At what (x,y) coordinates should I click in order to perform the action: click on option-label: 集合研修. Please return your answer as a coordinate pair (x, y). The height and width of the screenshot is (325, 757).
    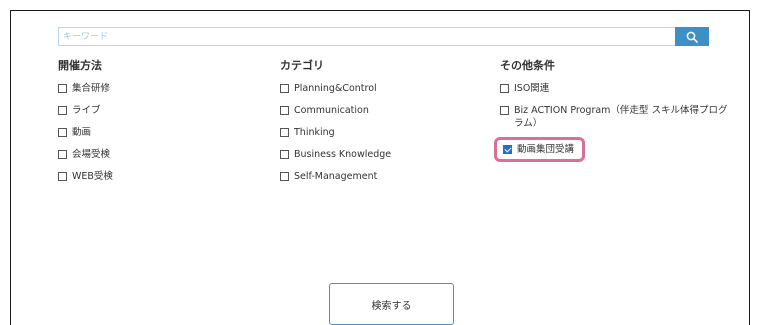
    Looking at the image, I should click on (91, 88).